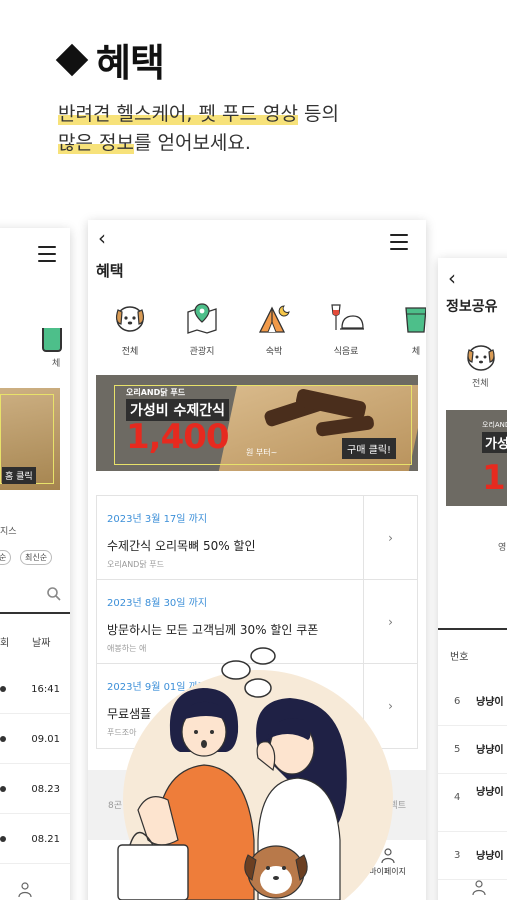 The height and width of the screenshot is (900, 507). What do you see at coordinates (472, 702) in the screenshot?
I see `table-row: 6 냥냥이` at bounding box center [472, 702].